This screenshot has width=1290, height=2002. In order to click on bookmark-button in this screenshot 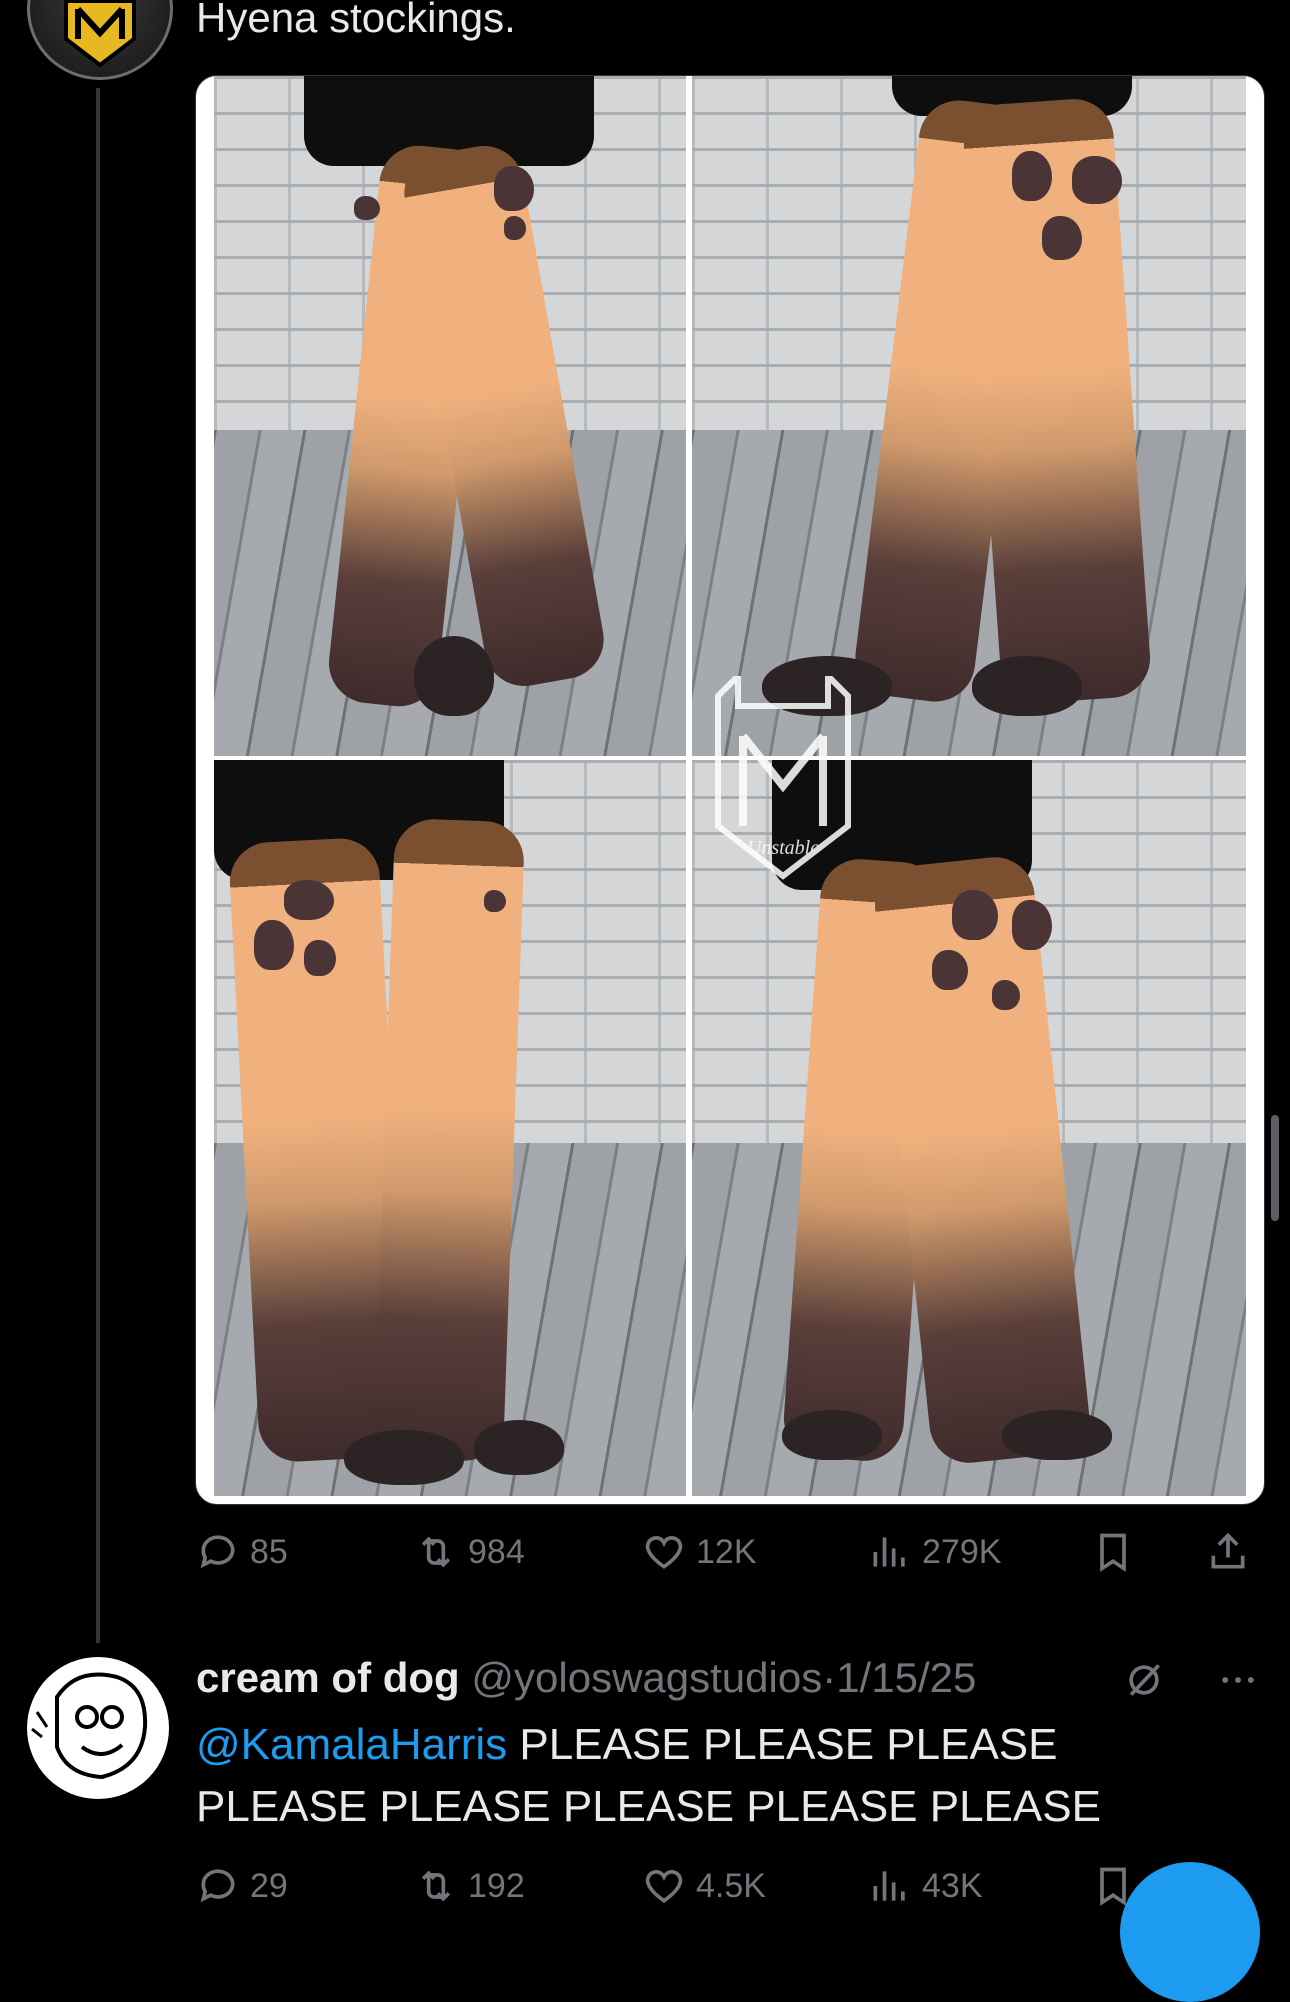, I will do `click(1113, 1552)`.